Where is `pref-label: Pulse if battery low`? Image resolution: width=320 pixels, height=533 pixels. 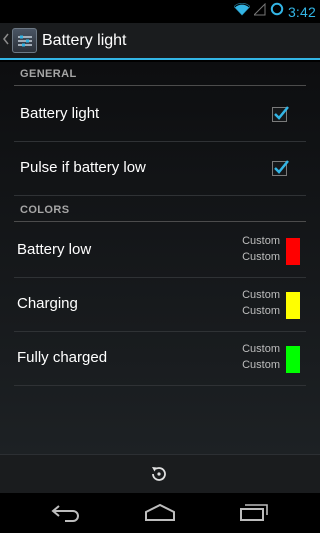
pref-label: Pulse if battery low is located at coordinates (83, 167).